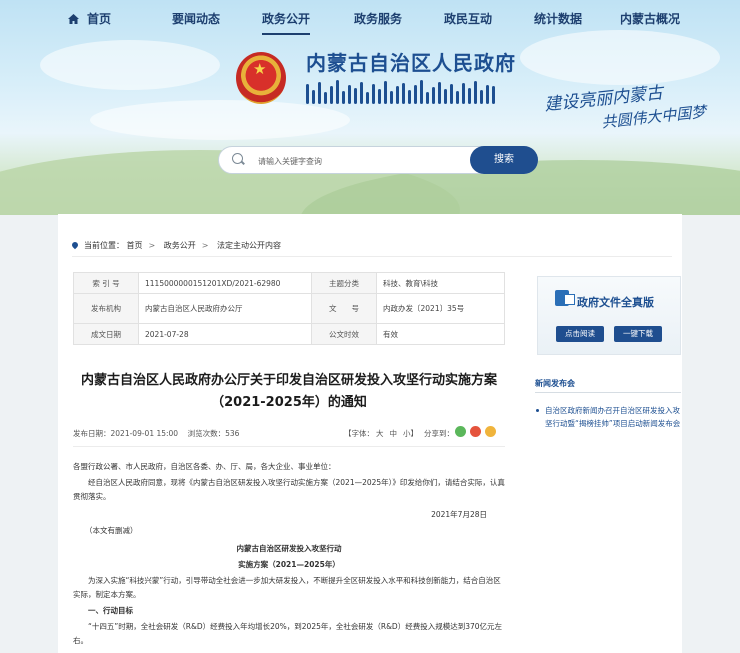 The height and width of the screenshot is (653, 740). I want to click on nav-item-statistics: 统计数据, so click(558, 18).